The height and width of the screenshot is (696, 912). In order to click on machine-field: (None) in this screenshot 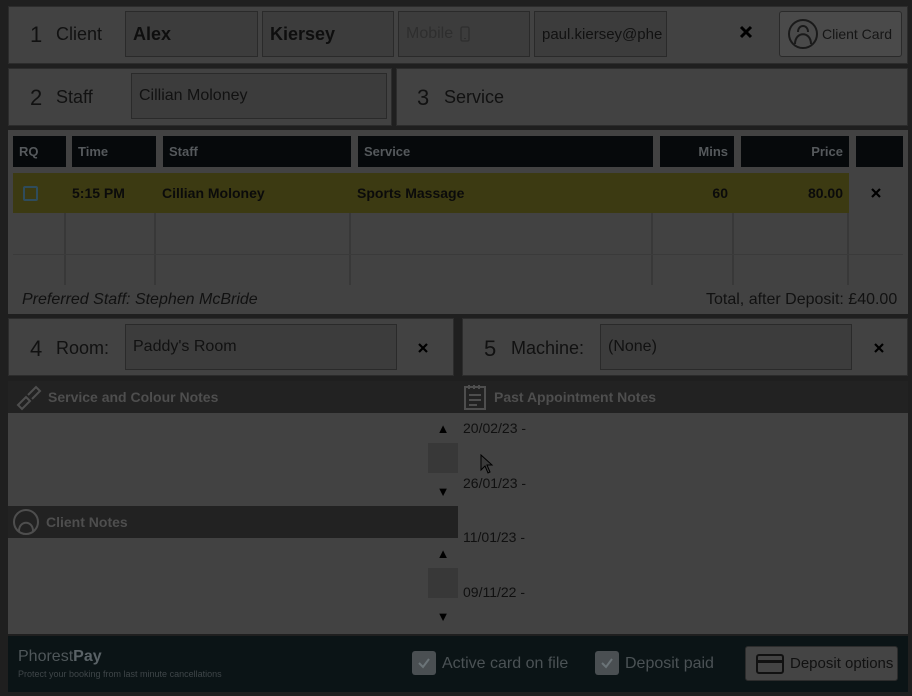, I will do `click(726, 347)`.